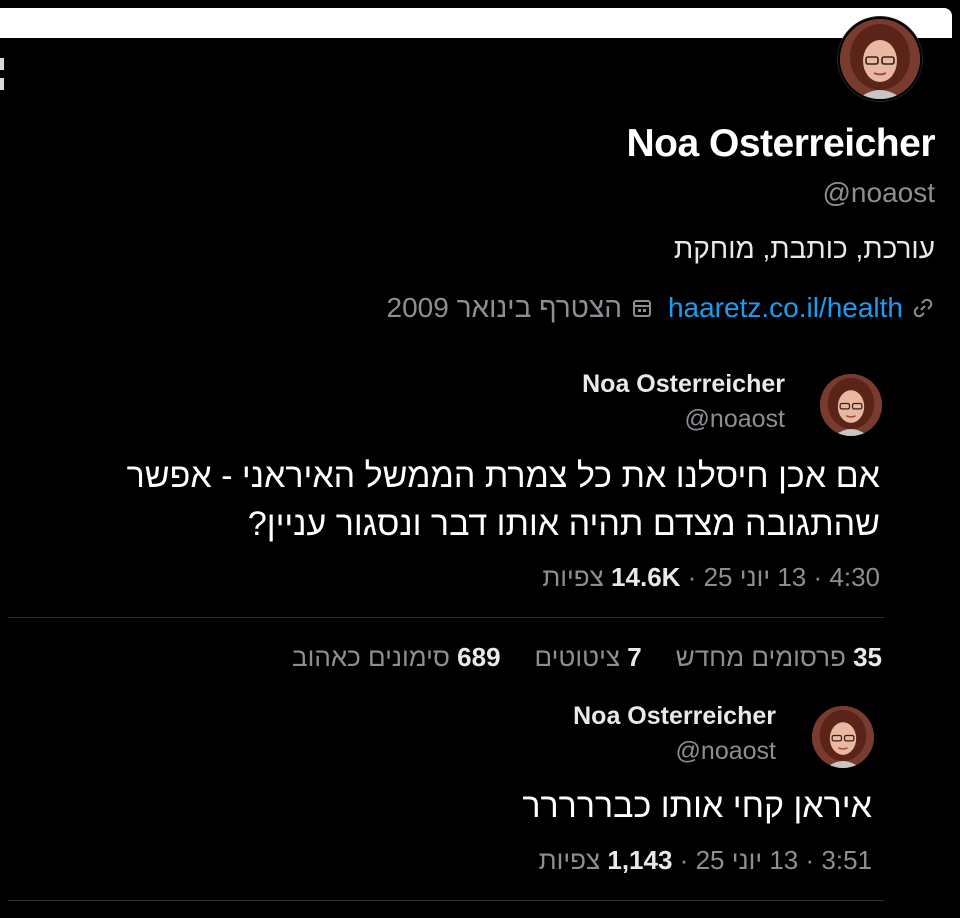 This screenshot has height=918, width=960. I want to click on likes-label: סימונים כאהוב, so click(371, 657).